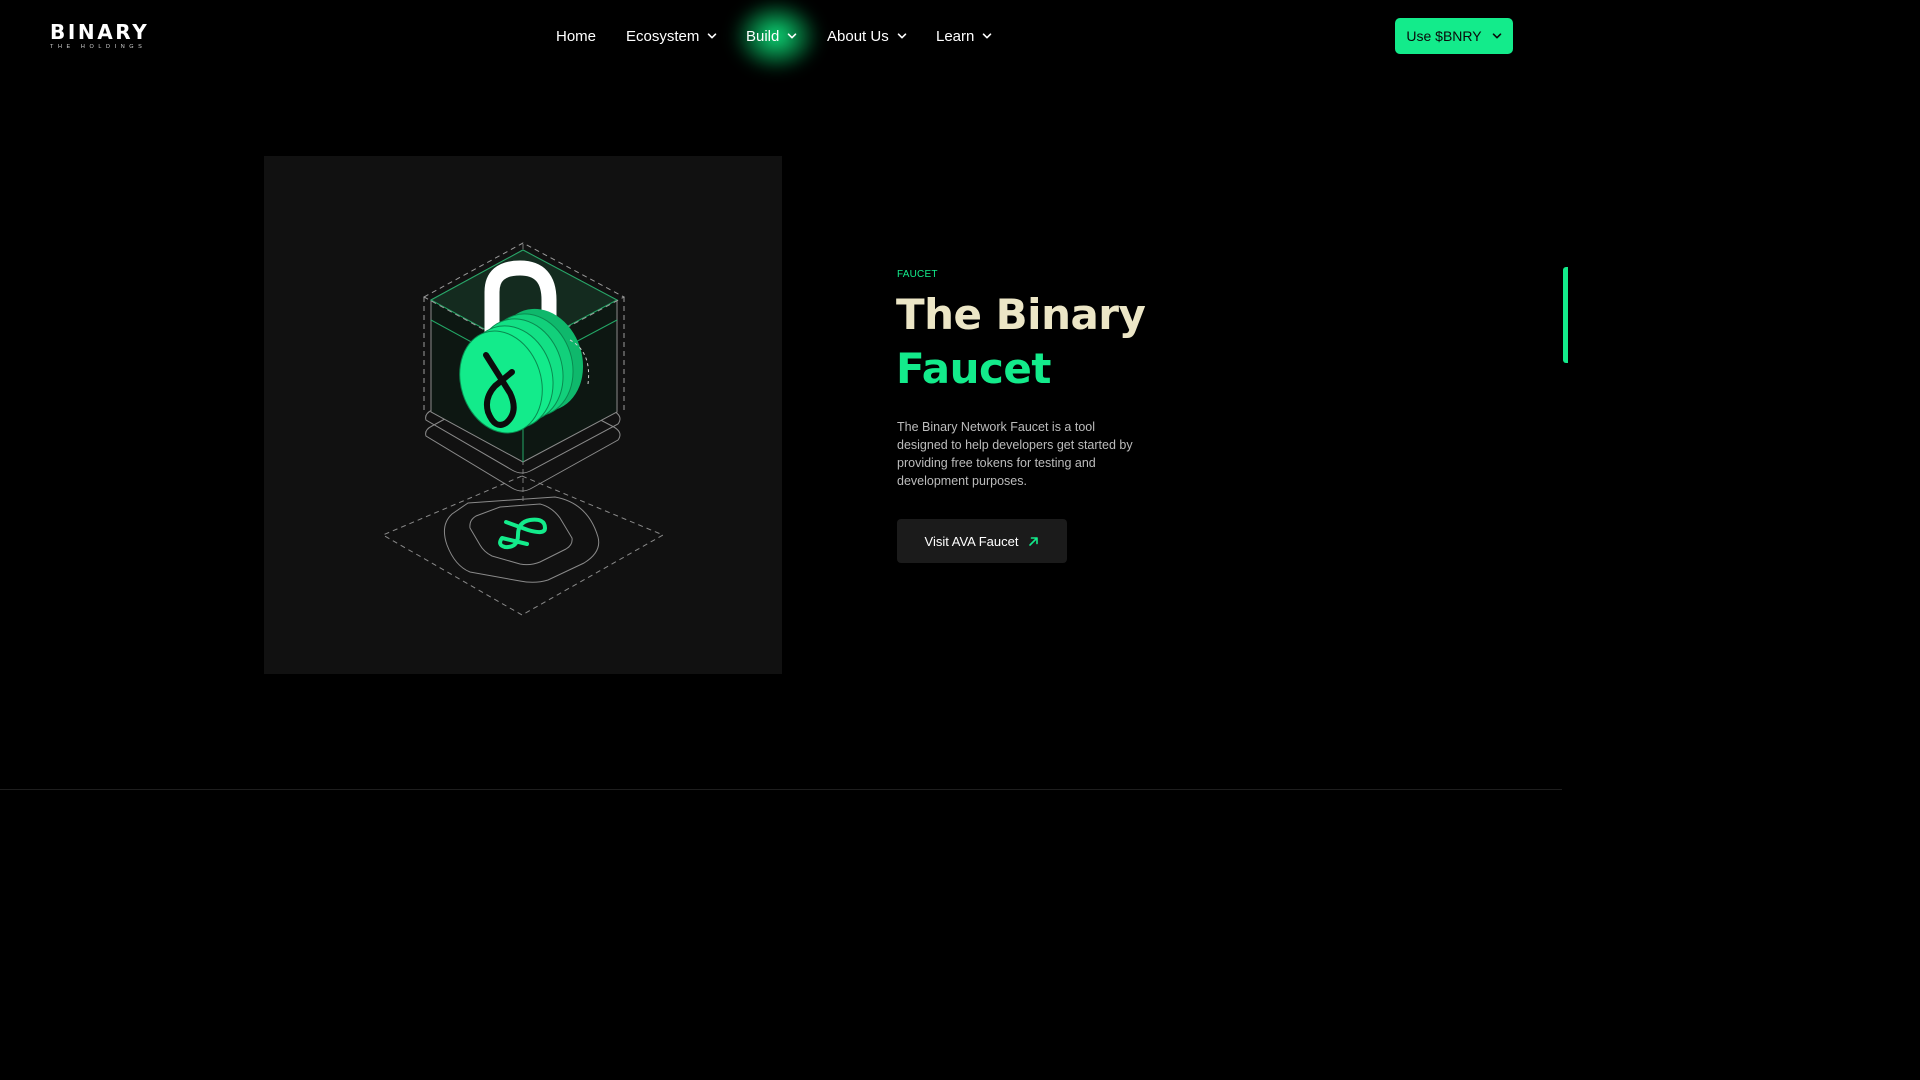 Image resolution: width=1920 pixels, height=1080 pixels. I want to click on hero-illustration-panel, so click(523, 415).